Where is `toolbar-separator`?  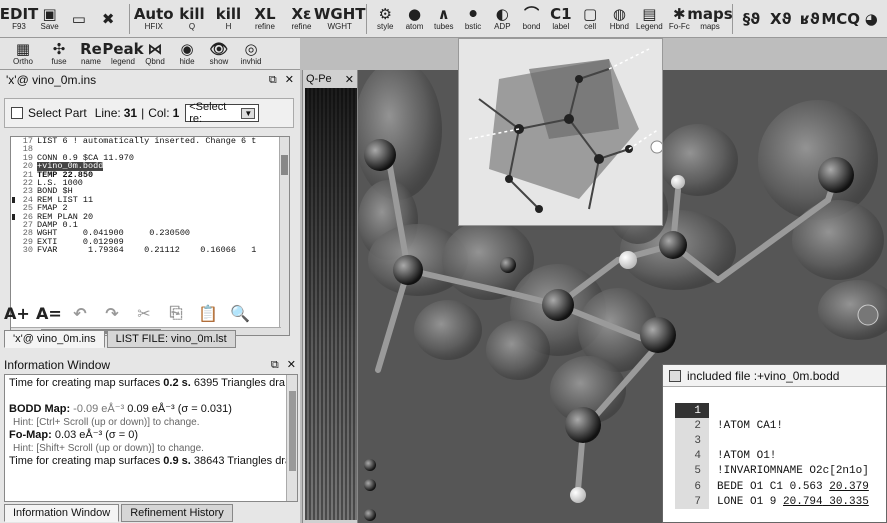
toolbar-separator is located at coordinates (129, 18).